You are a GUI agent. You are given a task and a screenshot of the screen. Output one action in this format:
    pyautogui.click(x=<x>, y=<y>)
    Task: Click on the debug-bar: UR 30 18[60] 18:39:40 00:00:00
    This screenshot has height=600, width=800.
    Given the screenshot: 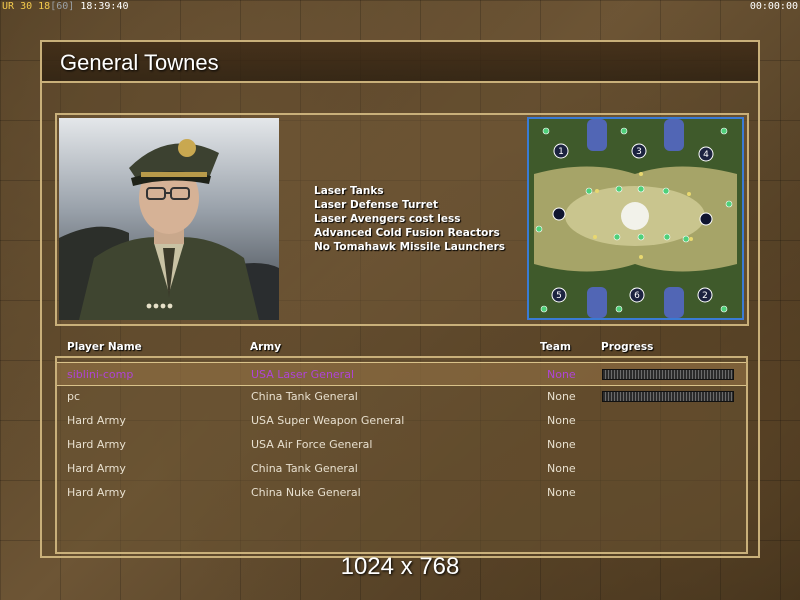 What is the action you would take?
    pyautogui.click(x=400, y=6)
    